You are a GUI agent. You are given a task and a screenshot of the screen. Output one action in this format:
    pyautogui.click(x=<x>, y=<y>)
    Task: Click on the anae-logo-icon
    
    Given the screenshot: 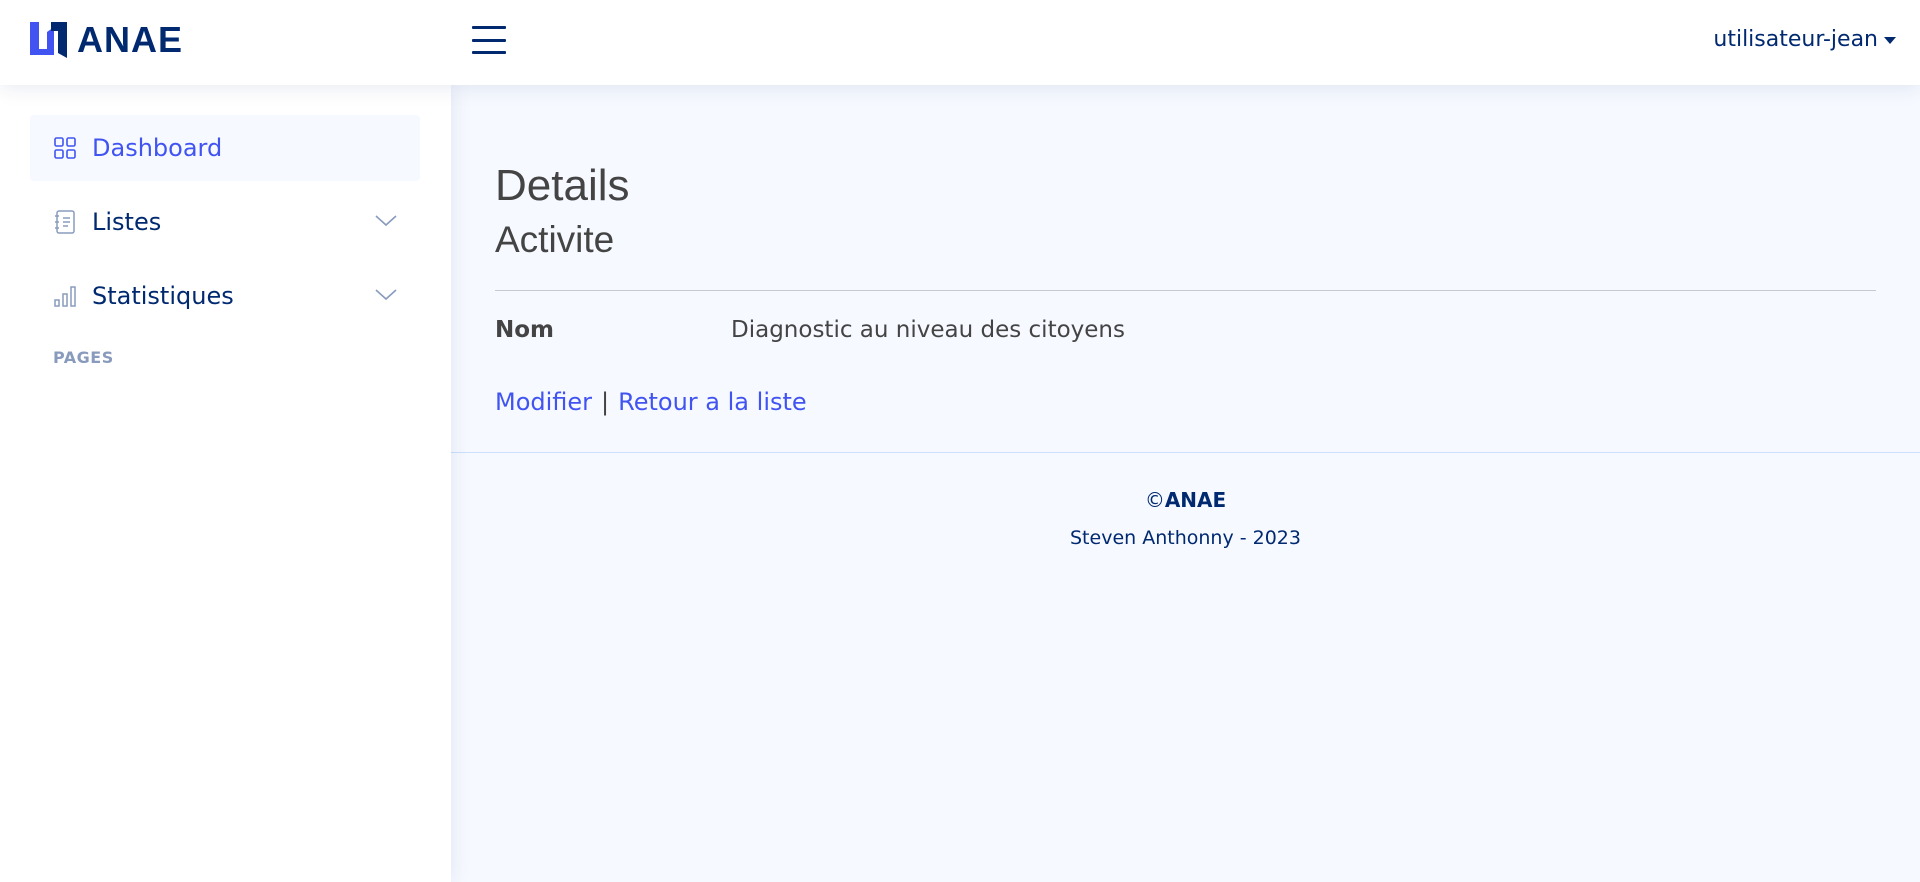 What is the action you would take?
    pyautogui.click(x=48, y=40)
    